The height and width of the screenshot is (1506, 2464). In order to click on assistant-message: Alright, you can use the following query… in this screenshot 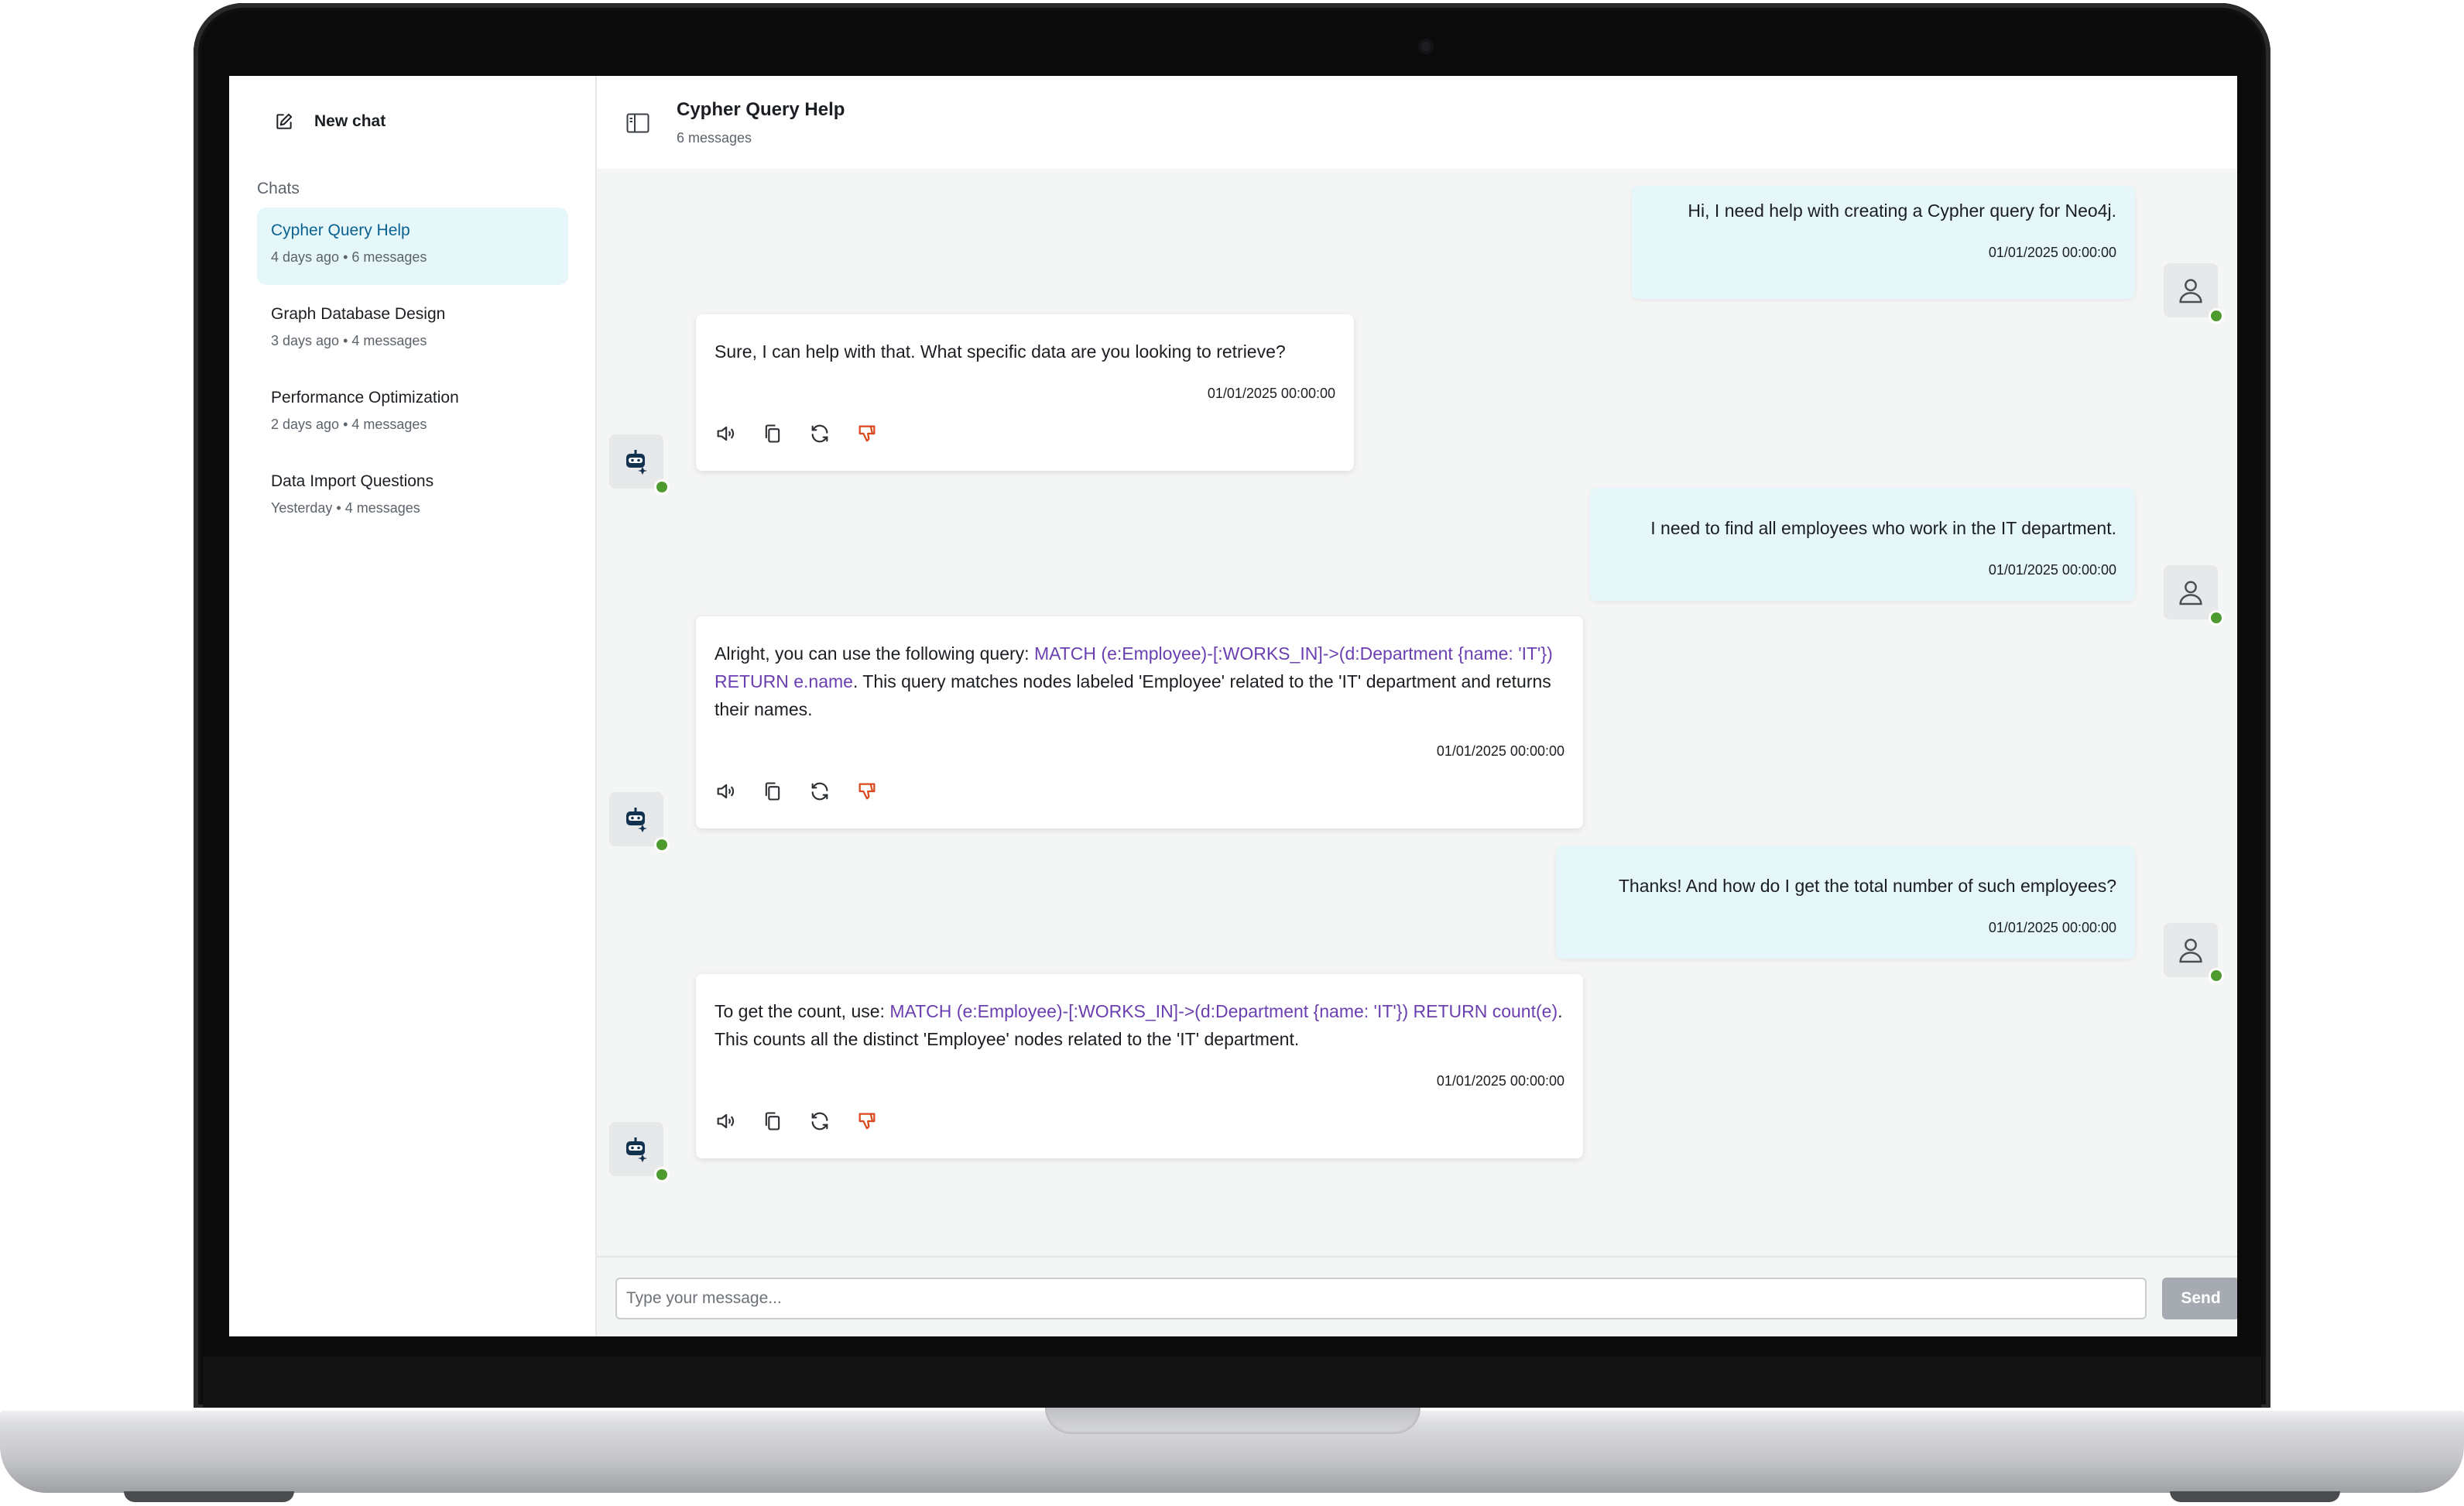, I will do `click(1139, 722)`.